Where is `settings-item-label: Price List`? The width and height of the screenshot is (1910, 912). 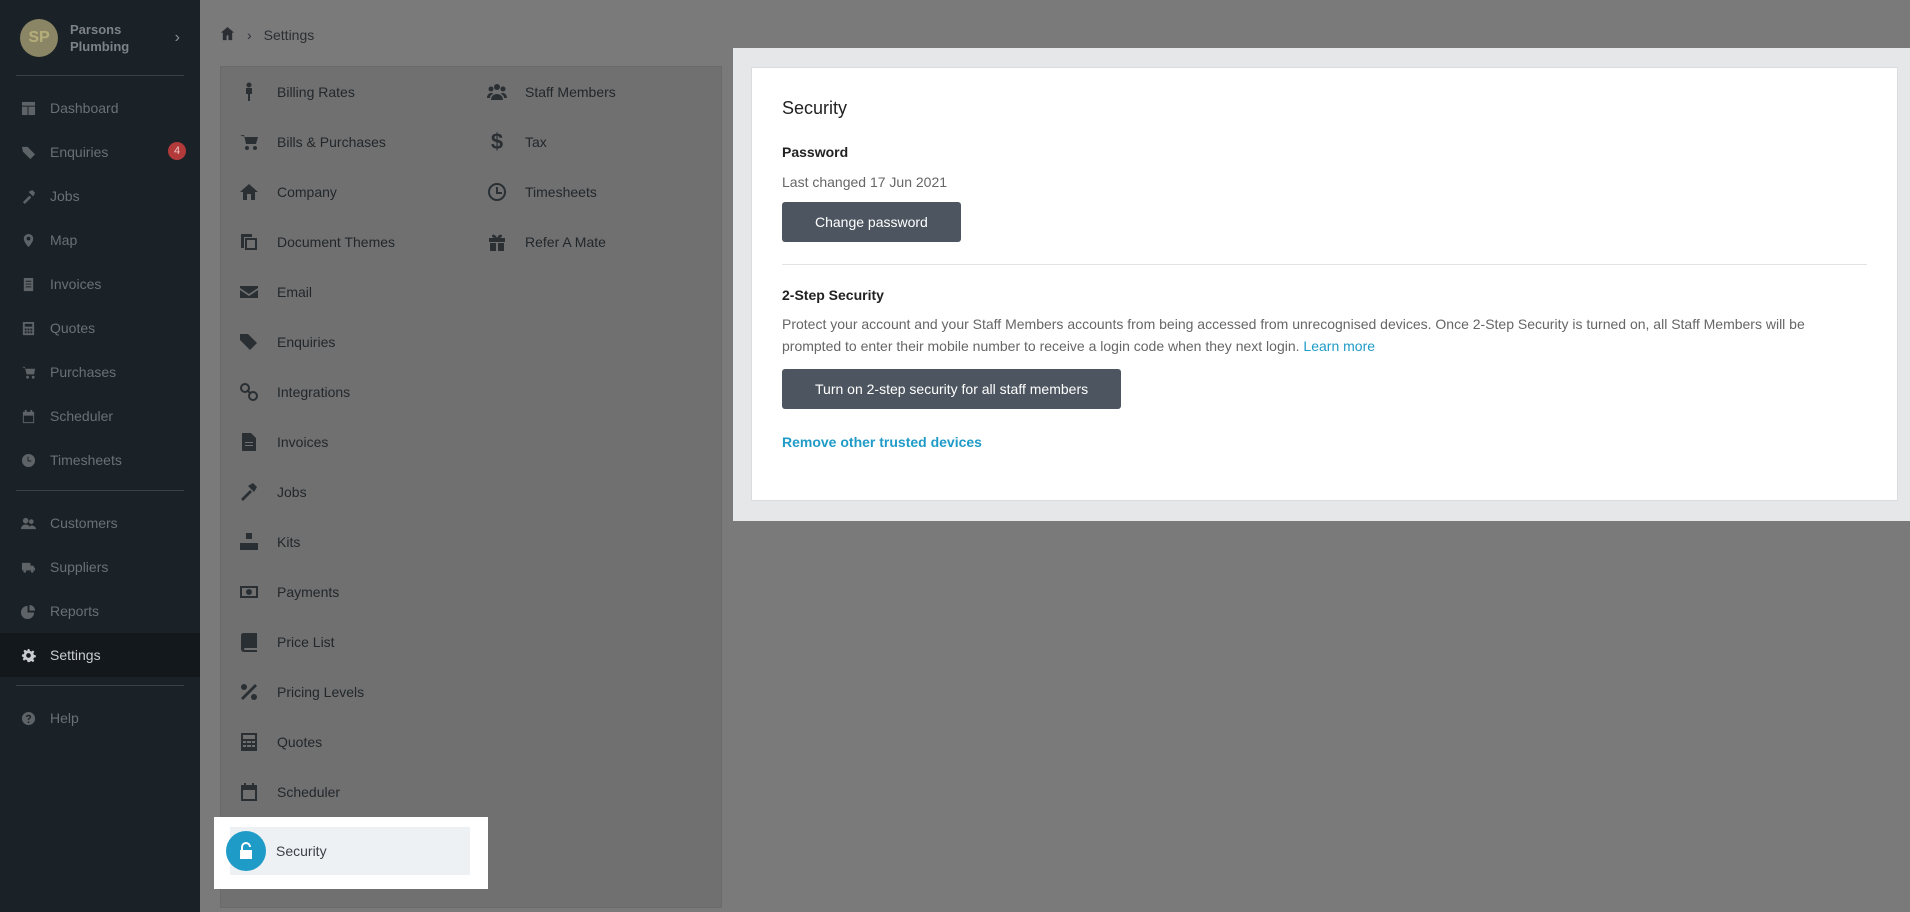 settings-item-label: Price List is located at coordinates (306, 642).